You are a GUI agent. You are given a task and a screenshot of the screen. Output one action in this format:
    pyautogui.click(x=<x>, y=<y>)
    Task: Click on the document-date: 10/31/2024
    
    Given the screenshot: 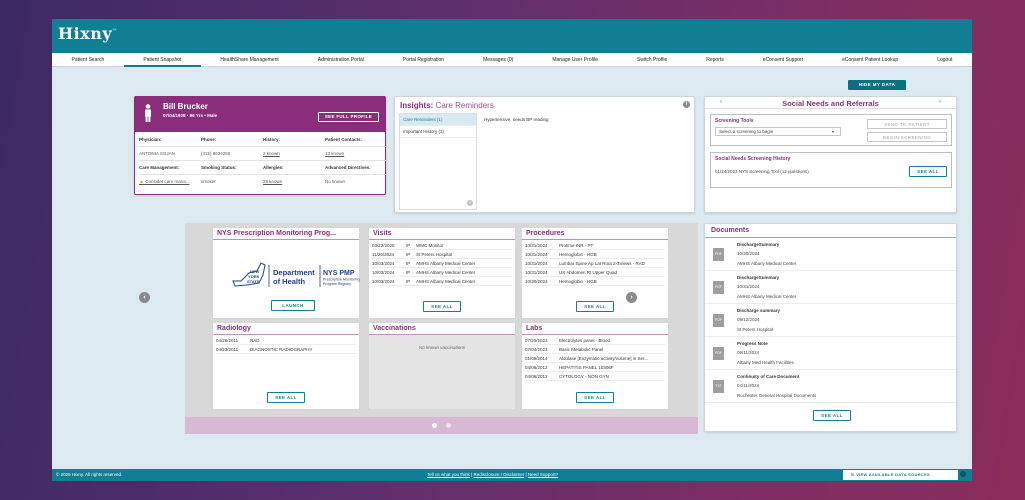 What is the action you would take?
    pyautogui.click(x=748, y=286)
    